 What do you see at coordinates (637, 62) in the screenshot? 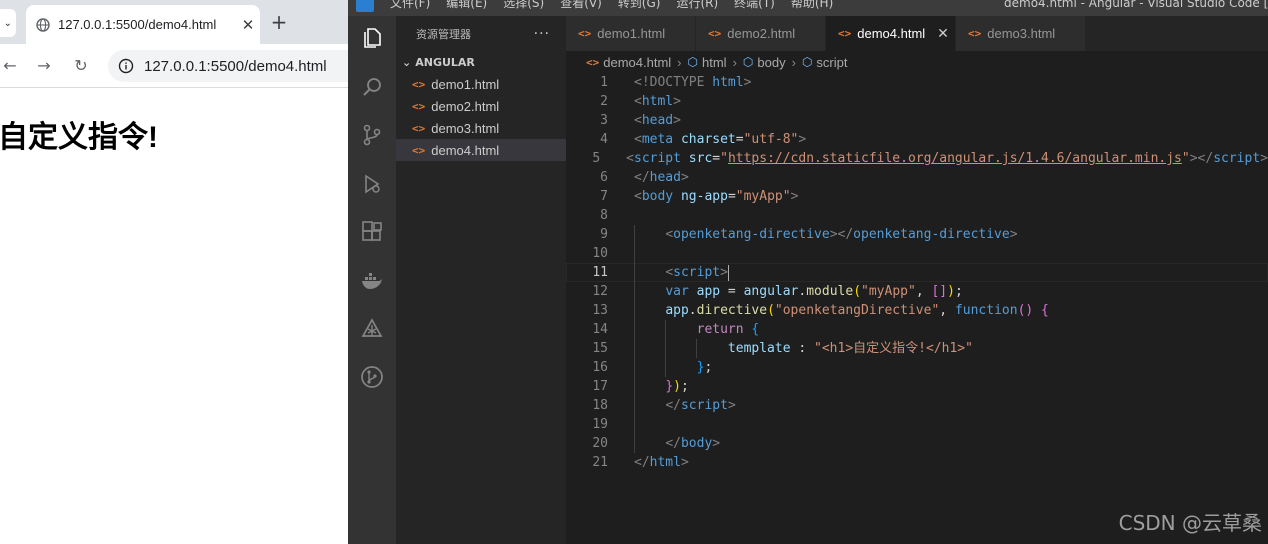
I see `breadcrumb-file: demo4.html` at bounding box center [637, 62].